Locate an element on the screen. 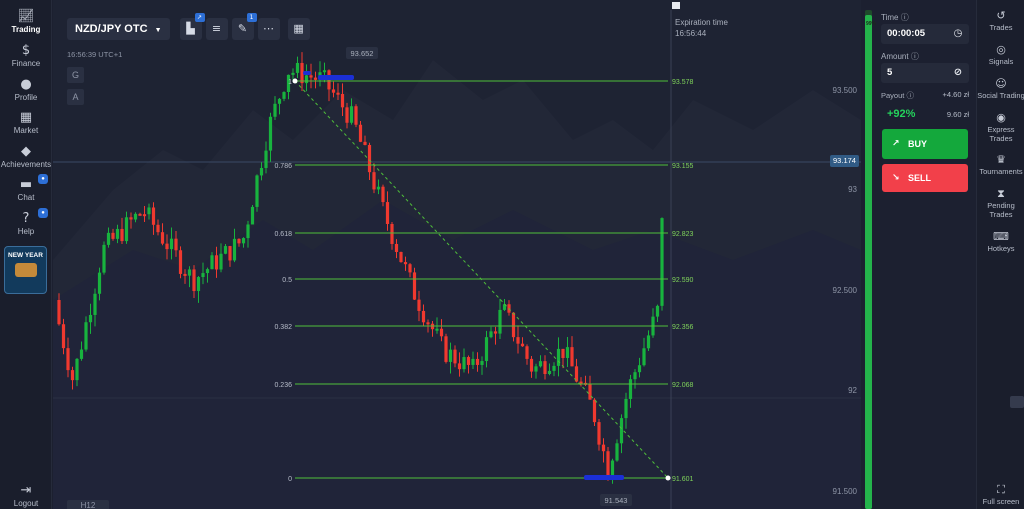  expiry-progress: 99% is located at coordinates (870, 259).